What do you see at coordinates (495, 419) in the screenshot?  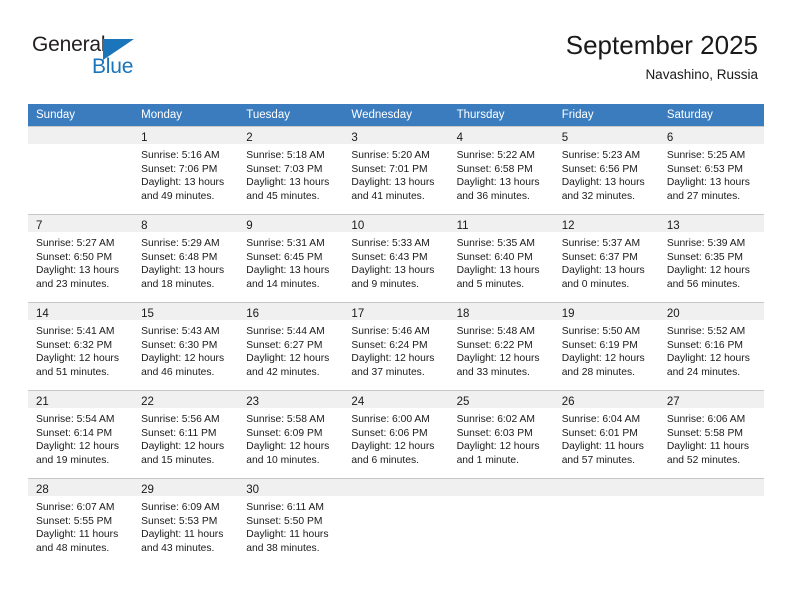 I see `sunrise-text: Sunrise: 6:02 AM` at bounding box center [495, 419].